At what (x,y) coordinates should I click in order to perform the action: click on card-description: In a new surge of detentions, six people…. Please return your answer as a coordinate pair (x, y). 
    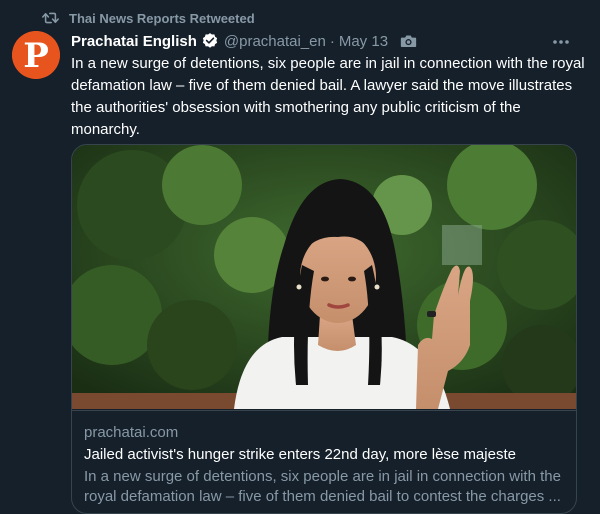
    Looking at the image, I should click on (322, 486).